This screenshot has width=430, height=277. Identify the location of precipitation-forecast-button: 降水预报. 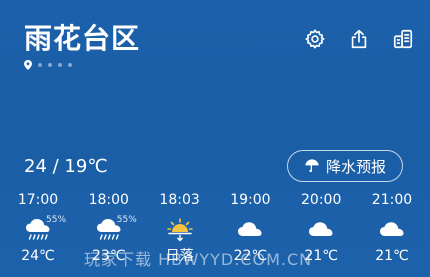
(345, 166).